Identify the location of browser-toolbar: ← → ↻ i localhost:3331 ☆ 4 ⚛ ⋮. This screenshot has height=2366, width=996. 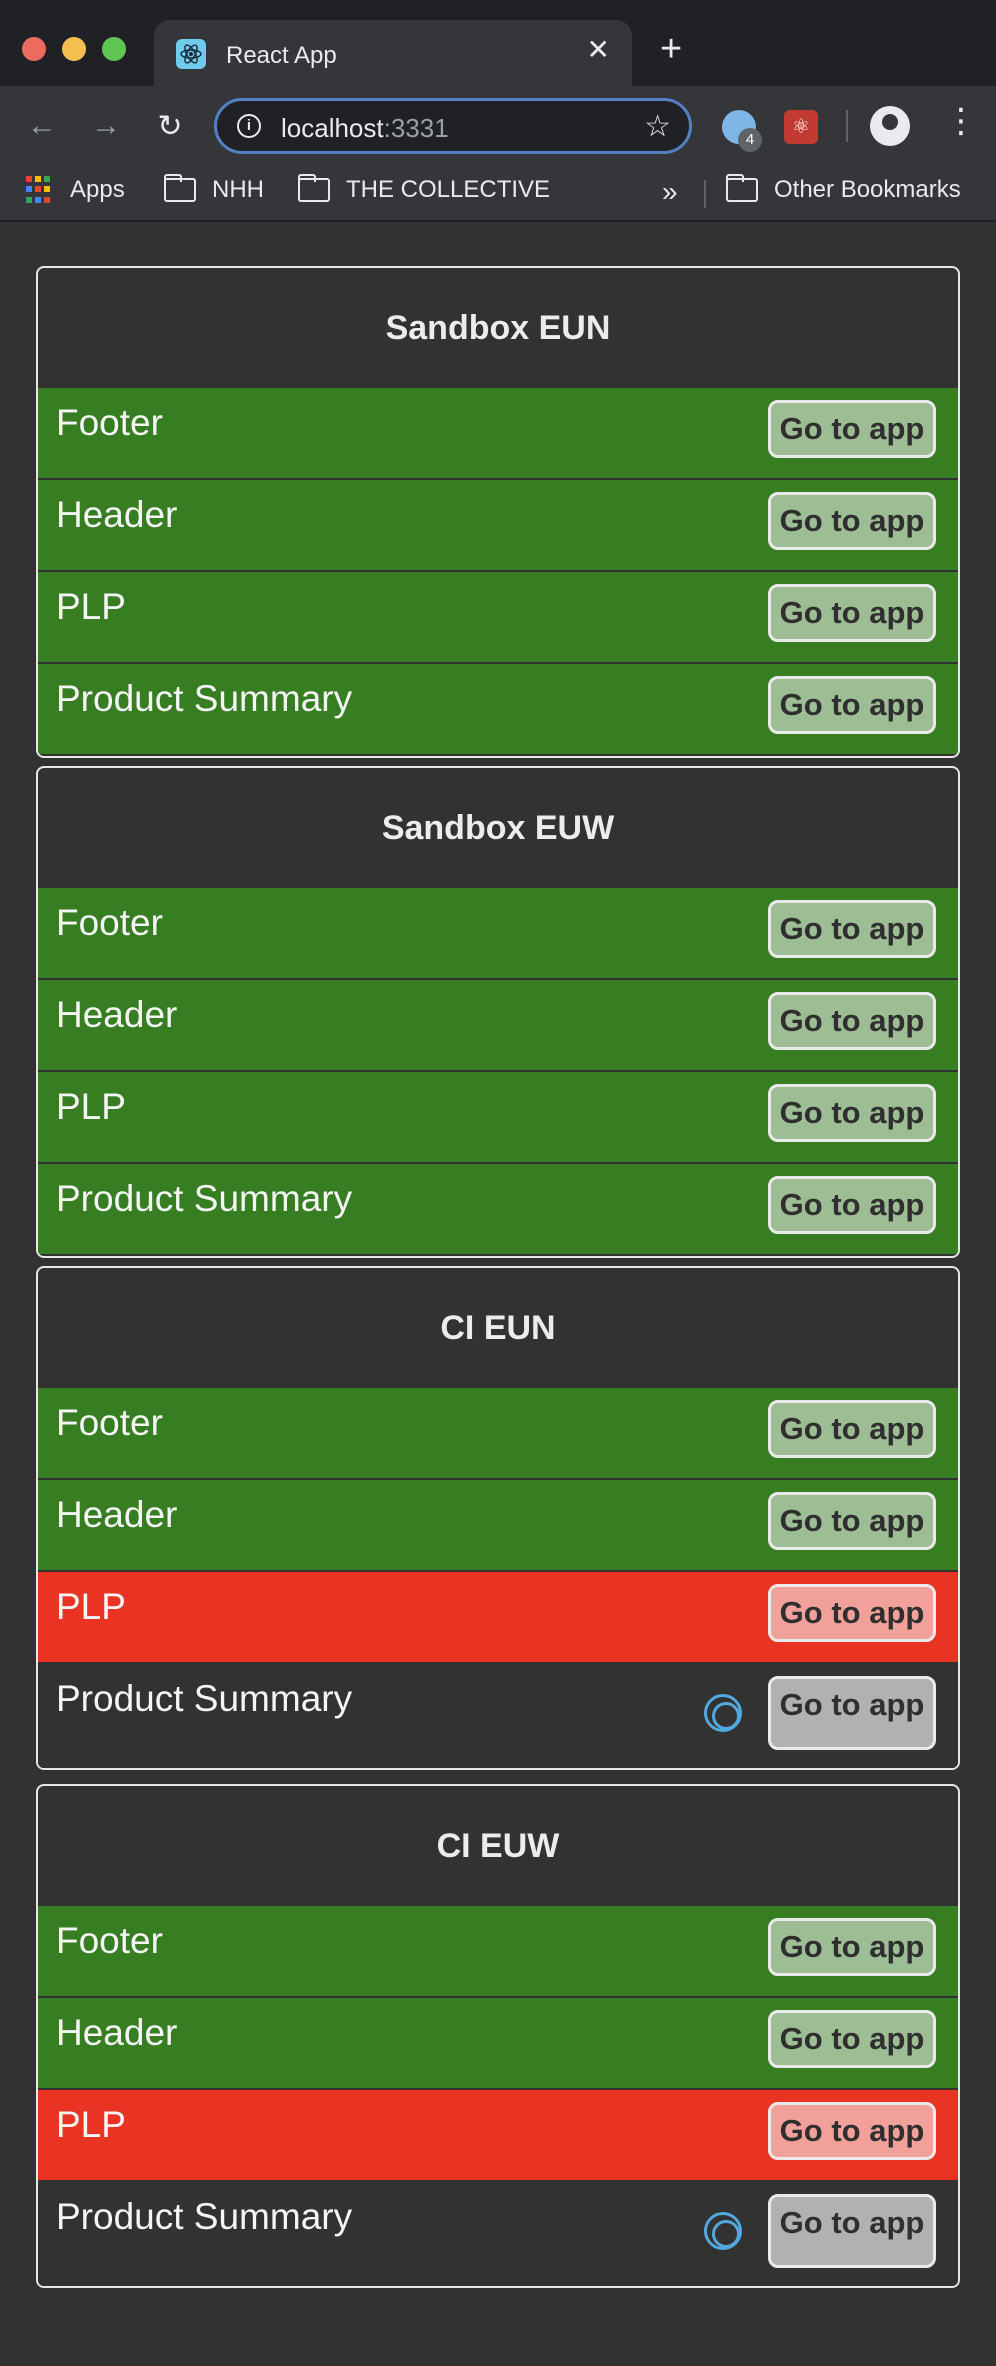
(498, 126).